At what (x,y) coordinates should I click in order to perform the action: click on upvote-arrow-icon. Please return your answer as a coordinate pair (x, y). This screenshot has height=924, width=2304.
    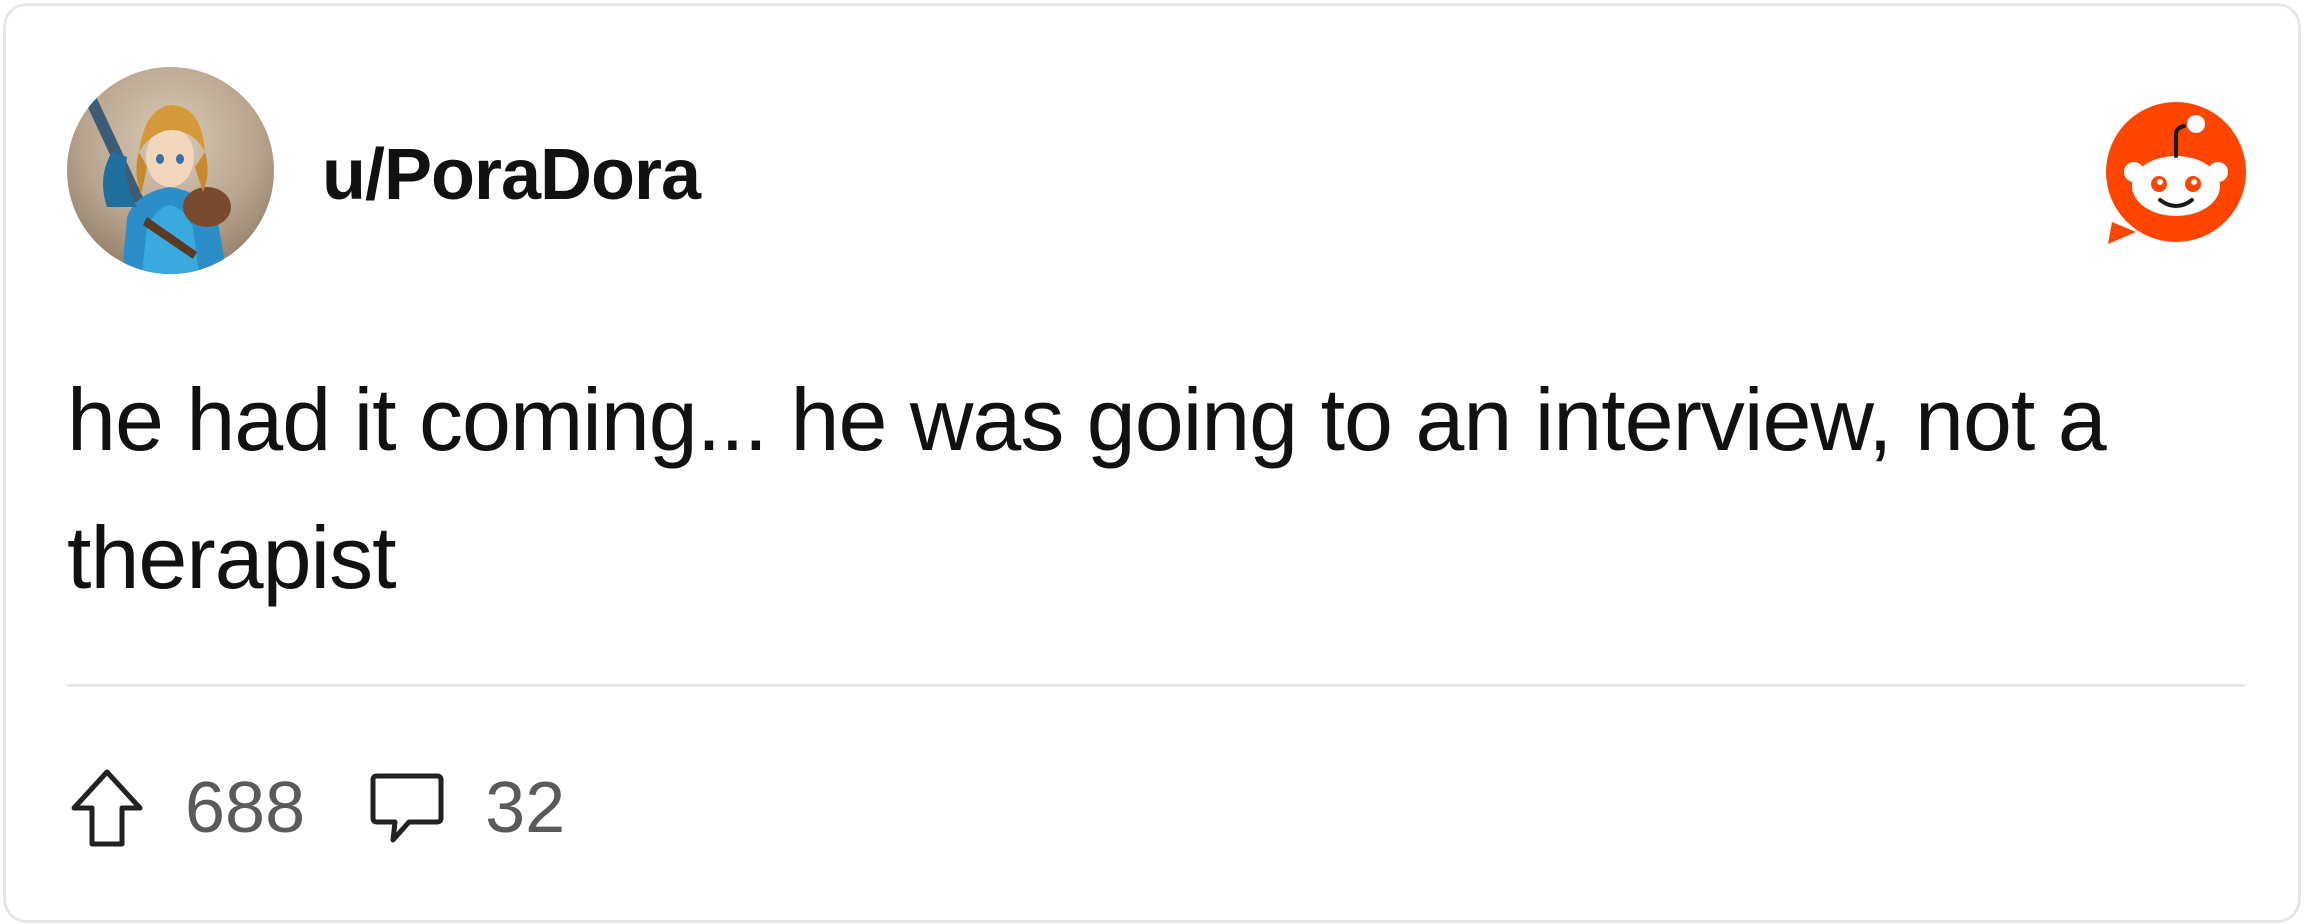
    Looking at the image, I should click on (107, 808).